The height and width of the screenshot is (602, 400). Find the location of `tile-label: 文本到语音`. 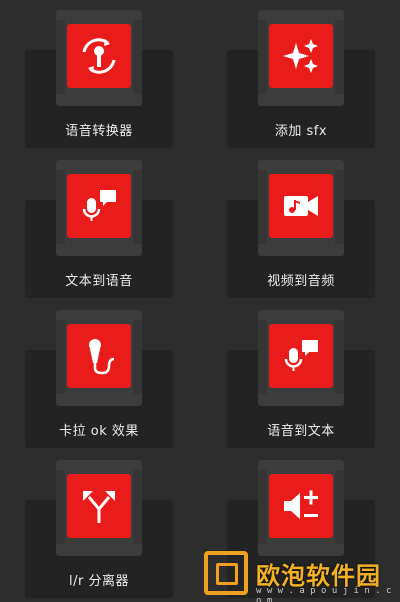

tile-label: 文本到语音 is located at coordinates (99, 281).